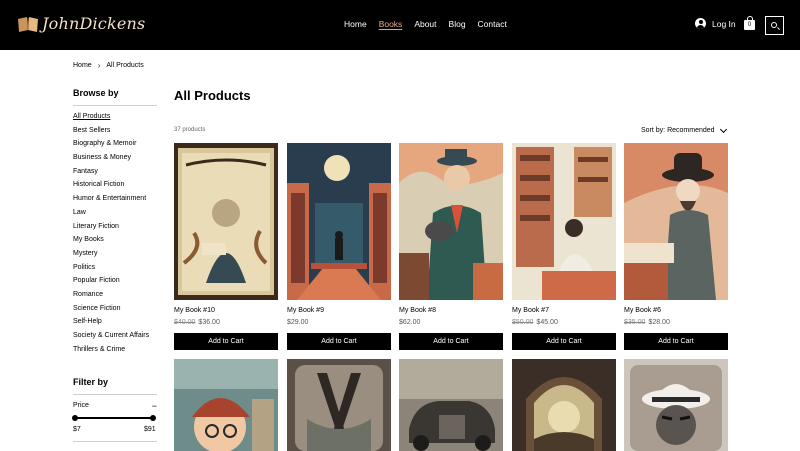 The image size is (800, 451). I want to click on price-filter-header: Price −, so click(115, 406).